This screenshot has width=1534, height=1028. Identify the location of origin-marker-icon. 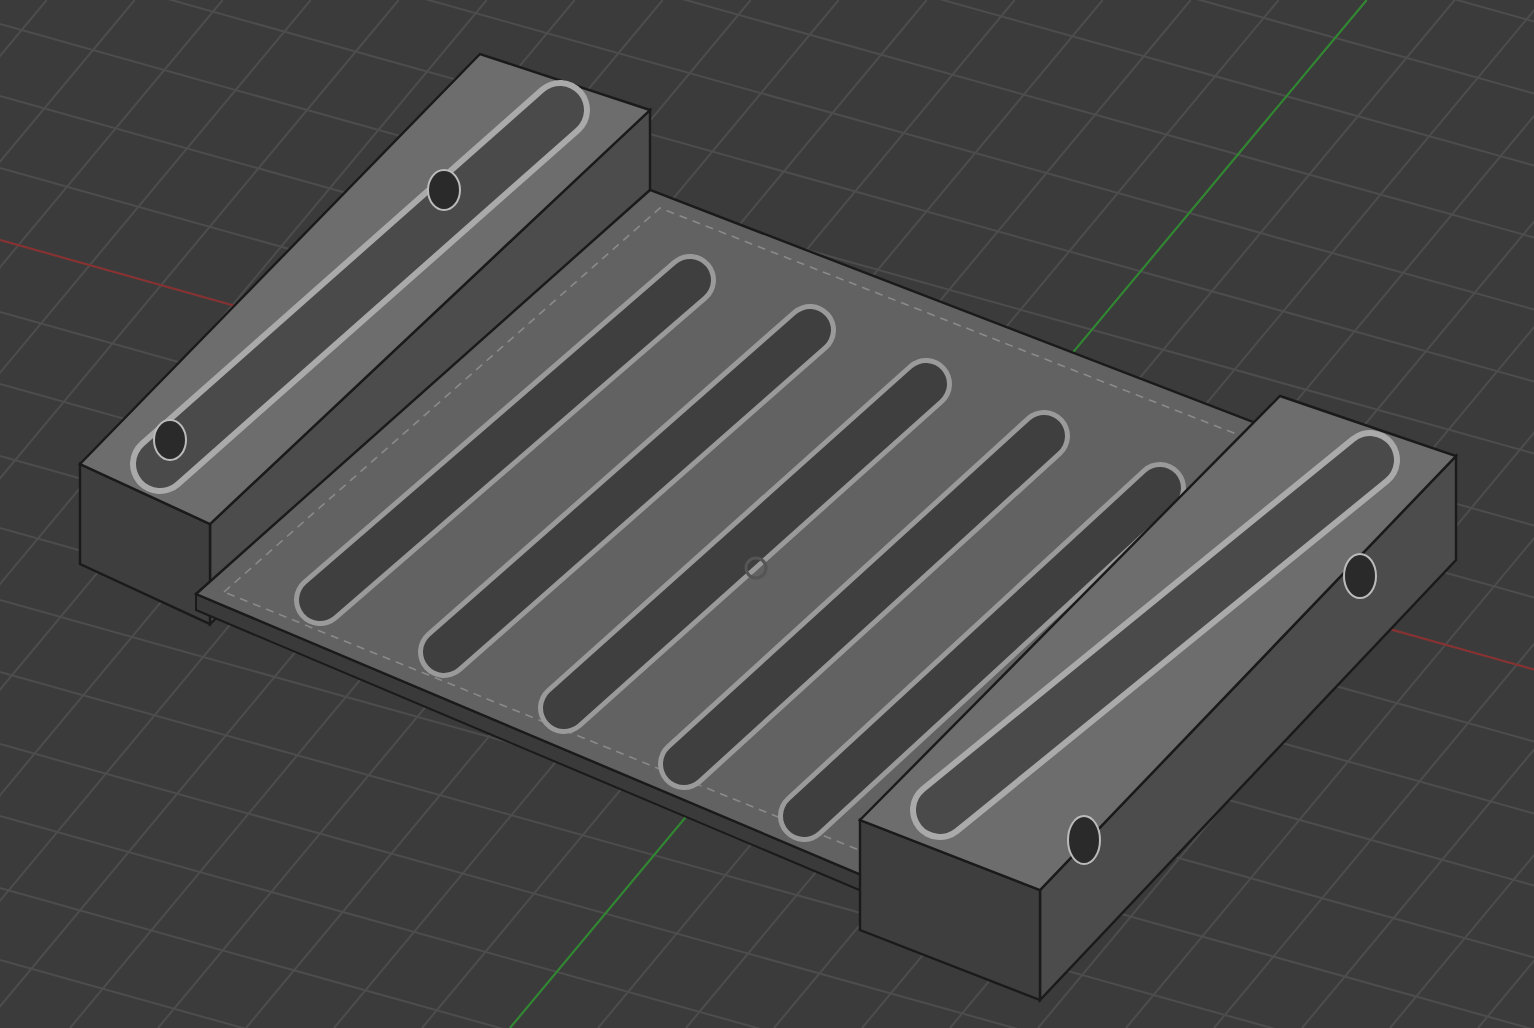
(756, 568).